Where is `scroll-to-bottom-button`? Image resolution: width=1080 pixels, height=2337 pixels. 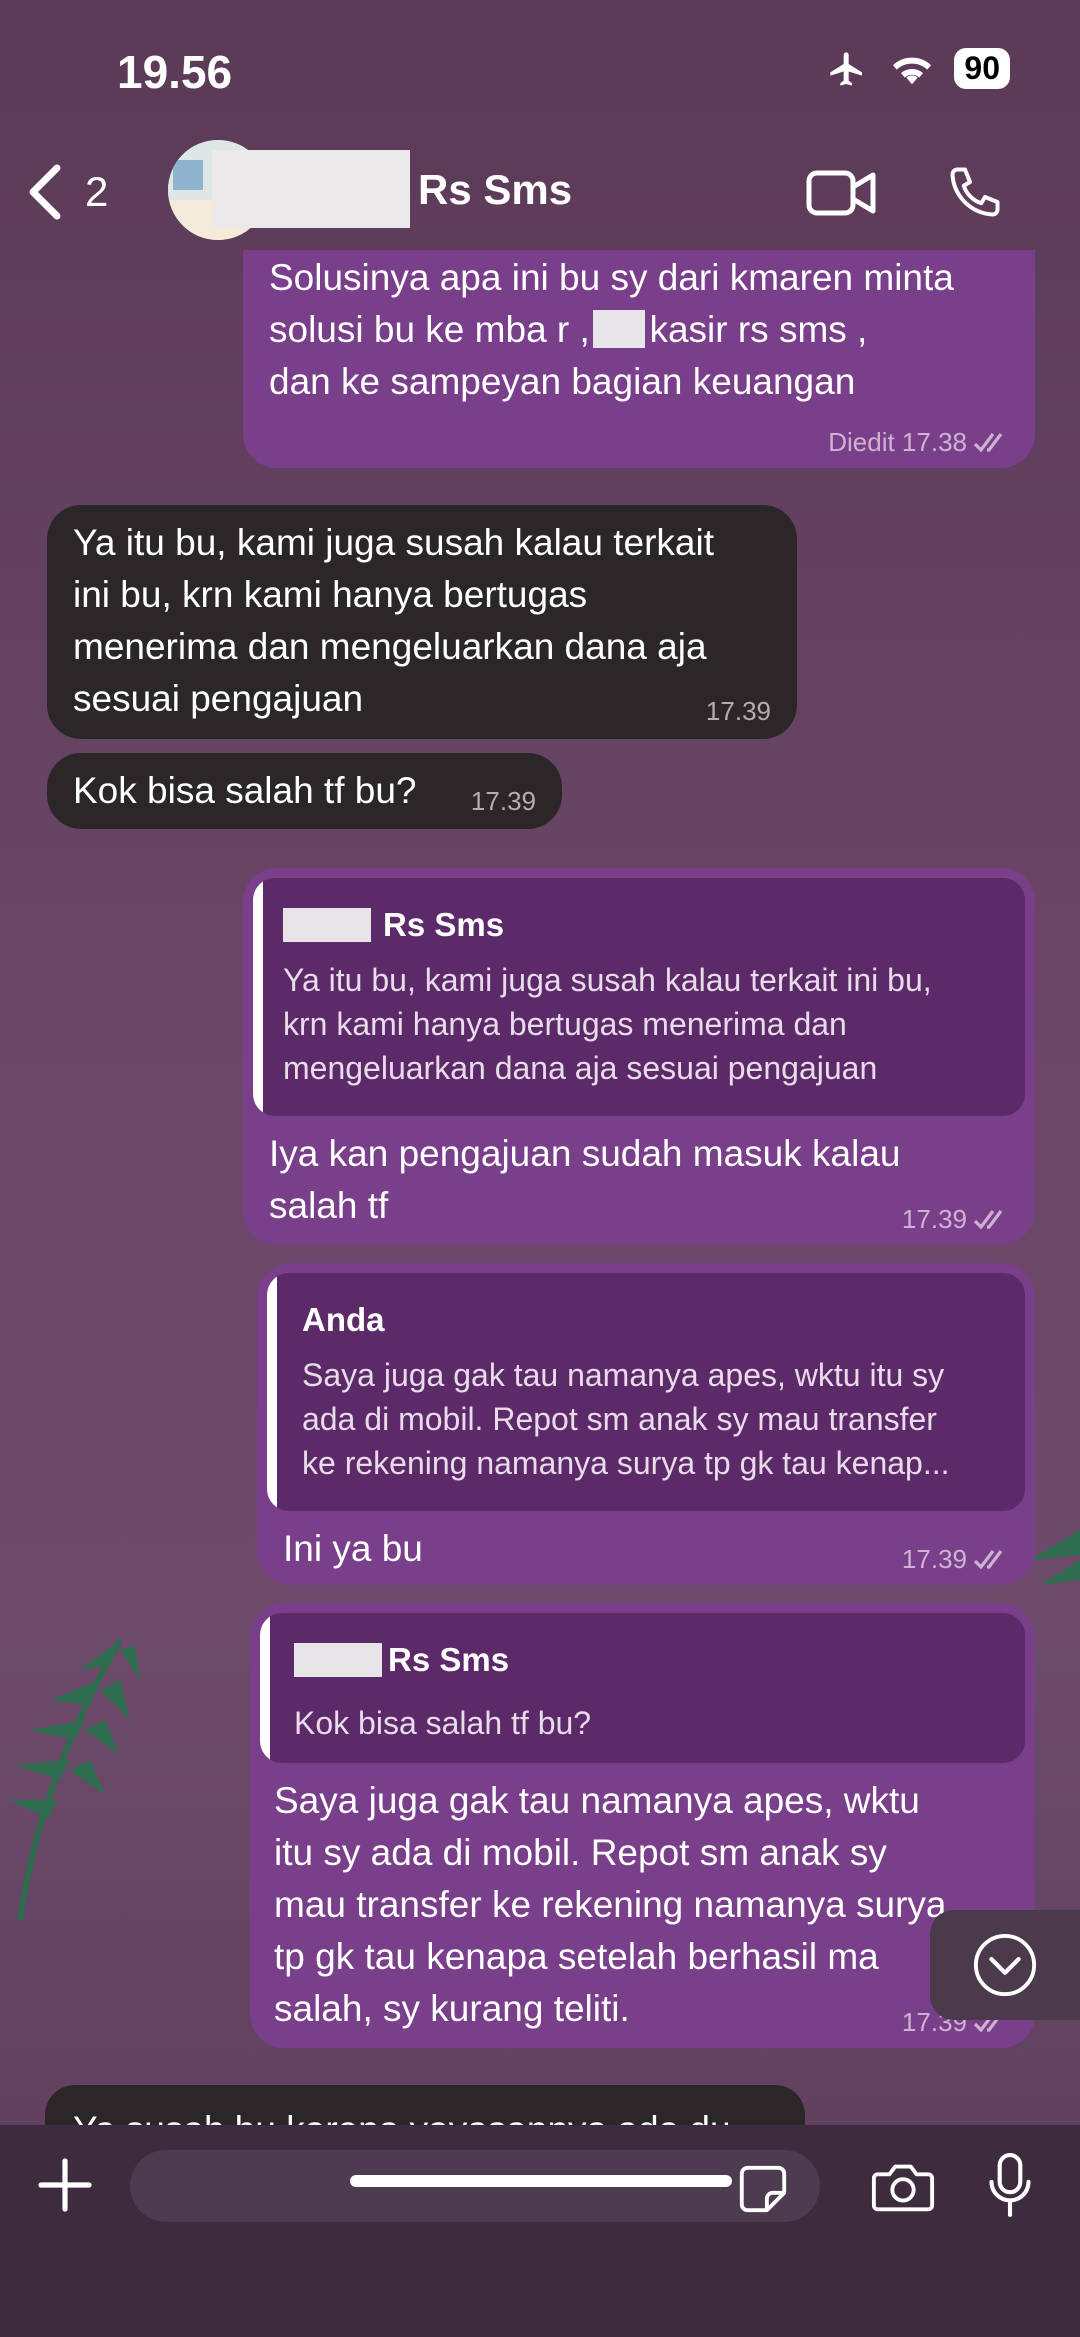 scroll-to-bottom-button is located at coordinates (1005, 1965).